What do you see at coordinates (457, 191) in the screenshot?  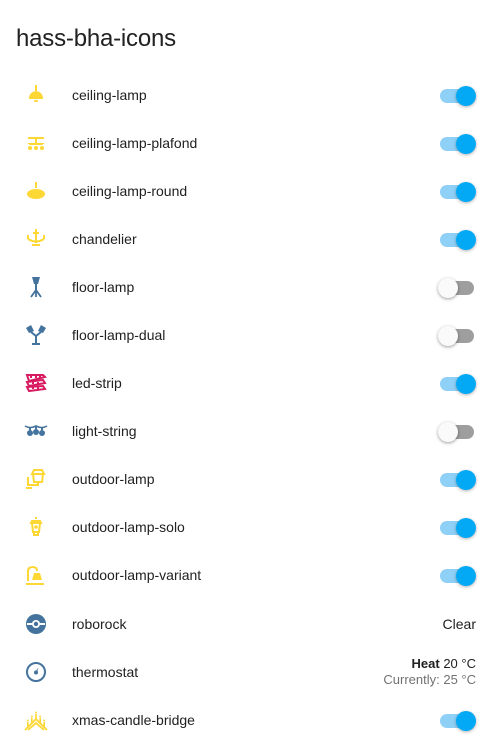 I see `ceiling-lamp-round-toggle` at bounding box center [457, 191].